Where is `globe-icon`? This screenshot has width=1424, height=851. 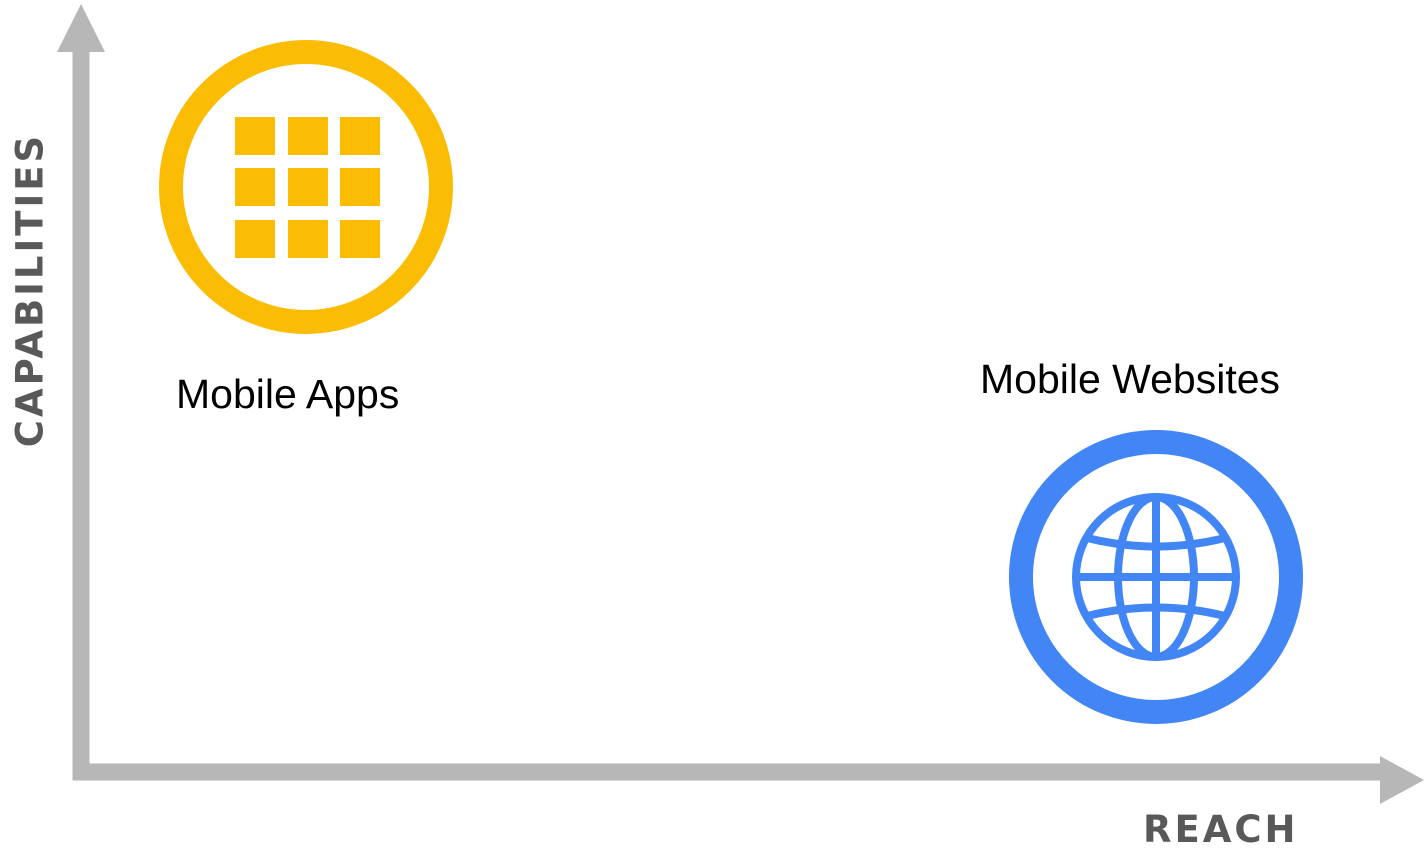 globe-icon is located at coordinates (1156, 577).